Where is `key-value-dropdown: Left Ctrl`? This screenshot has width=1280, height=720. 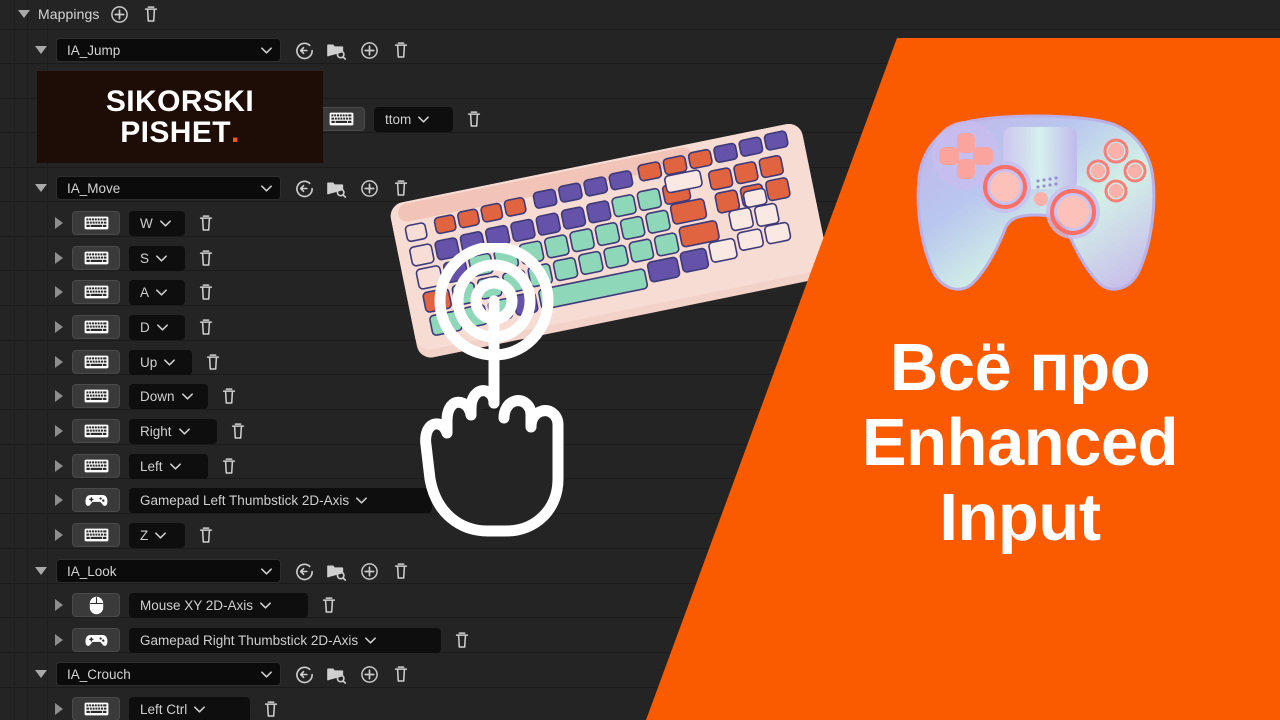 key-value-dropdown: Left Ctrl is located at coordinates (189, 708).